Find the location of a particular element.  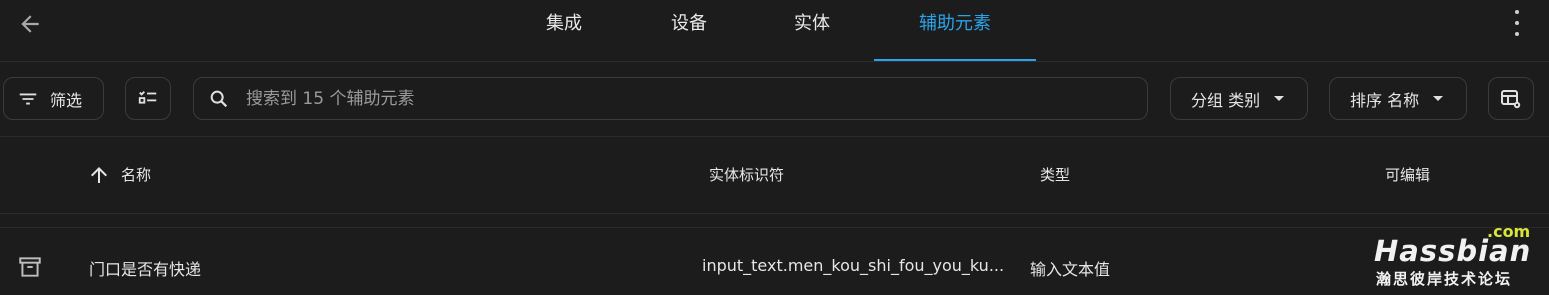

group-by-label: 分组 类别 is located at coordinates (1226, 100).